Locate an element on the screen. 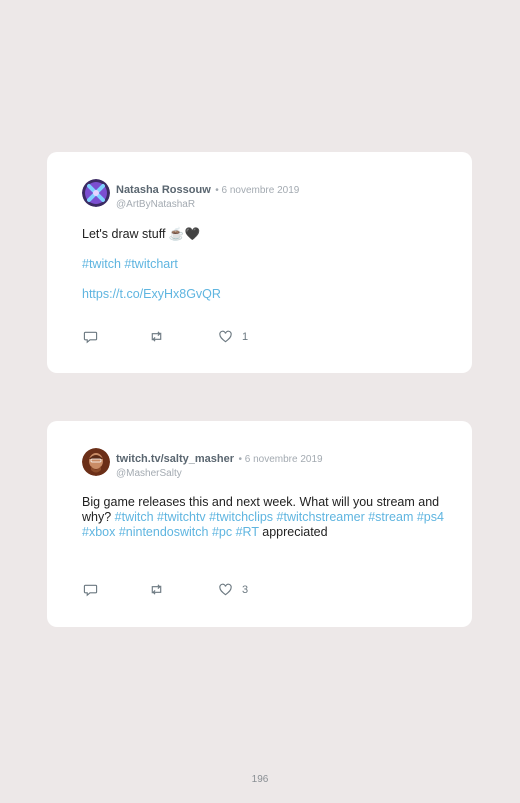 This screenshot has width=520, height=803. rt-hashtag: #RT is located at coordinates (247, 532).